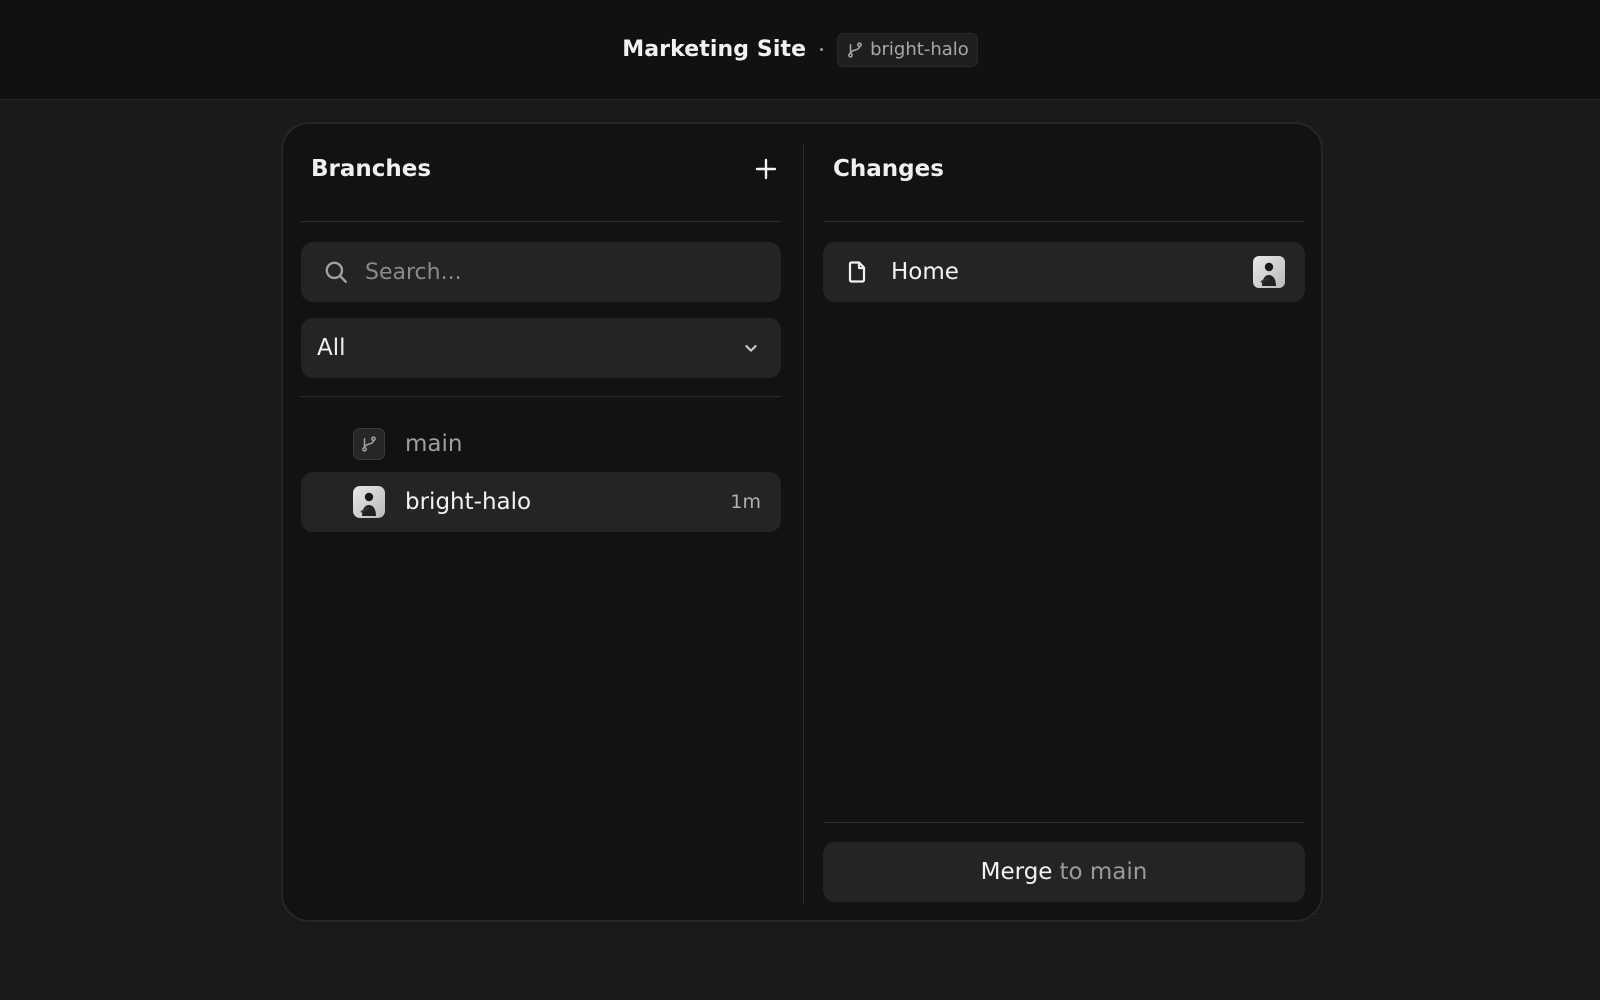 Image resolution: width=1600 pixels, height=1000 pixels. What do you see at coordinates (919, 49) in the screenshot?
I see `current-branch-label: bright-halo` at bounding box center [919, 49].